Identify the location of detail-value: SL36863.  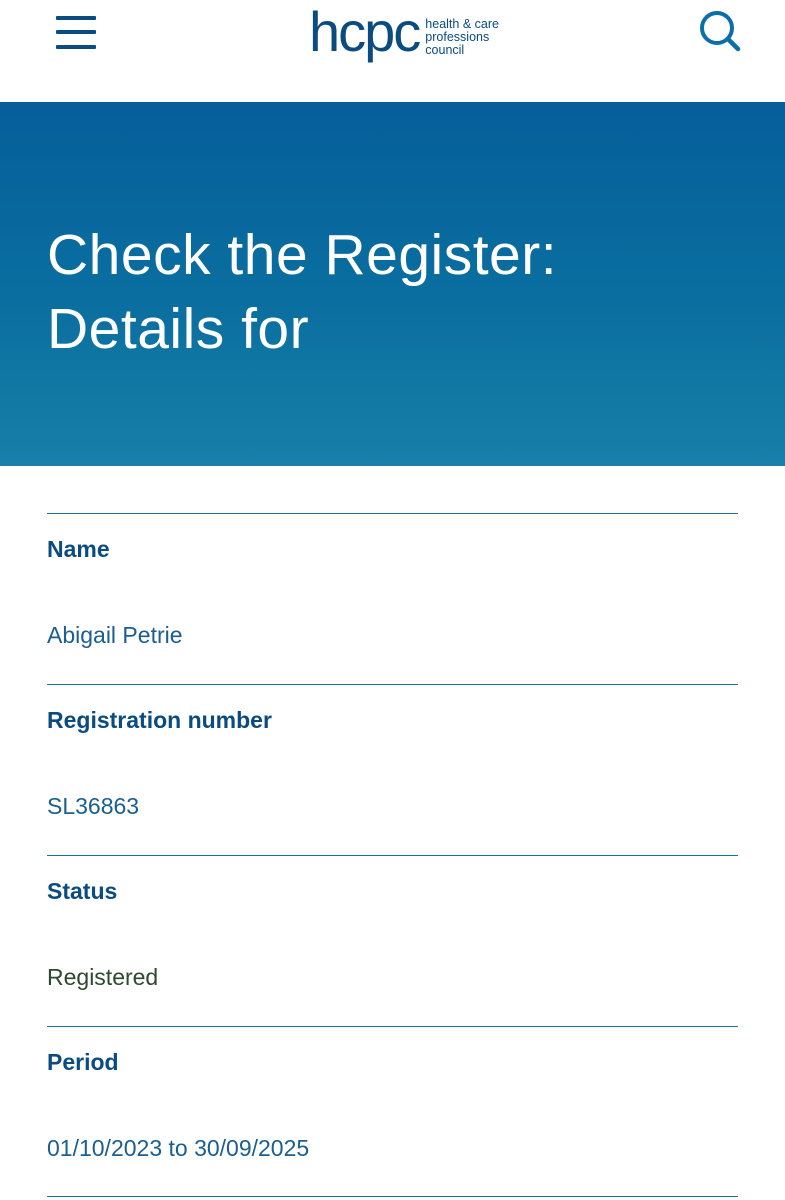
(93, 806).